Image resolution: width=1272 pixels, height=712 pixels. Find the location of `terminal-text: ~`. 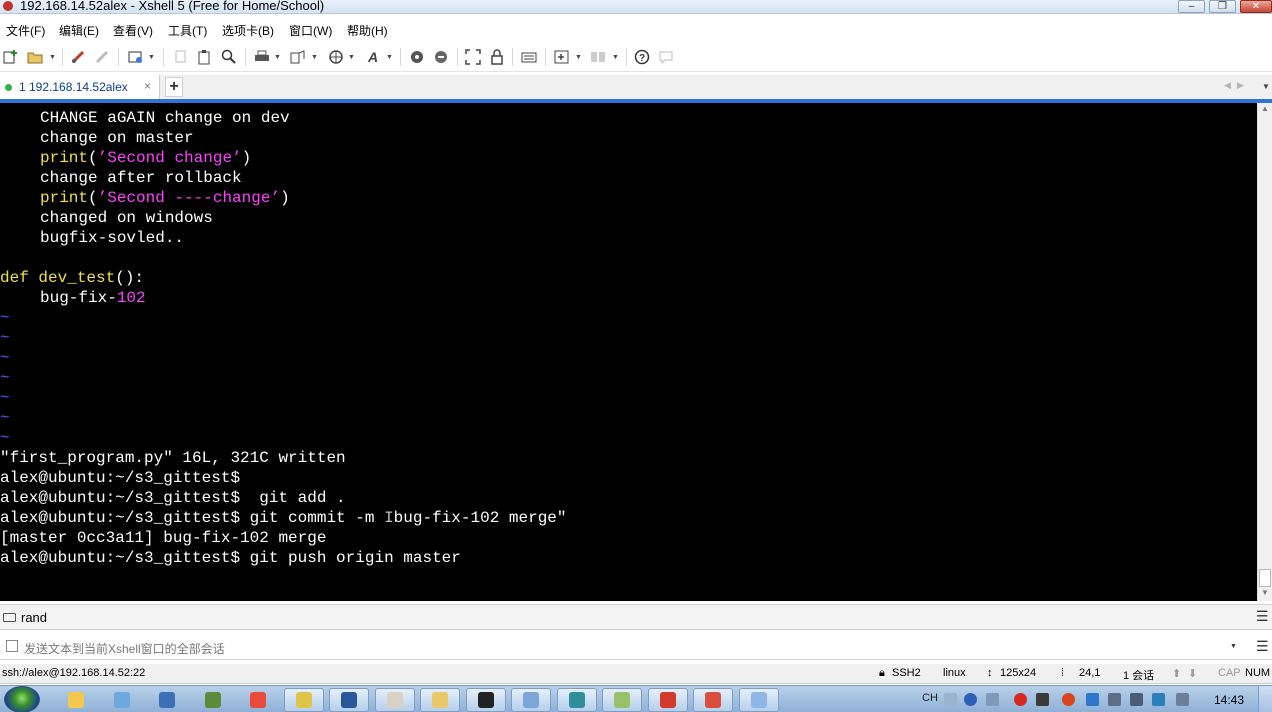

terminal-text: ~ is located at coordinates (5, 358).